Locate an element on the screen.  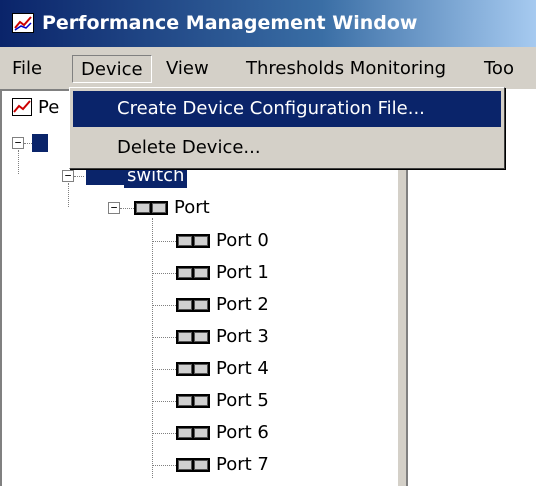
menu-device: Device is located at coordinates (112, 69).